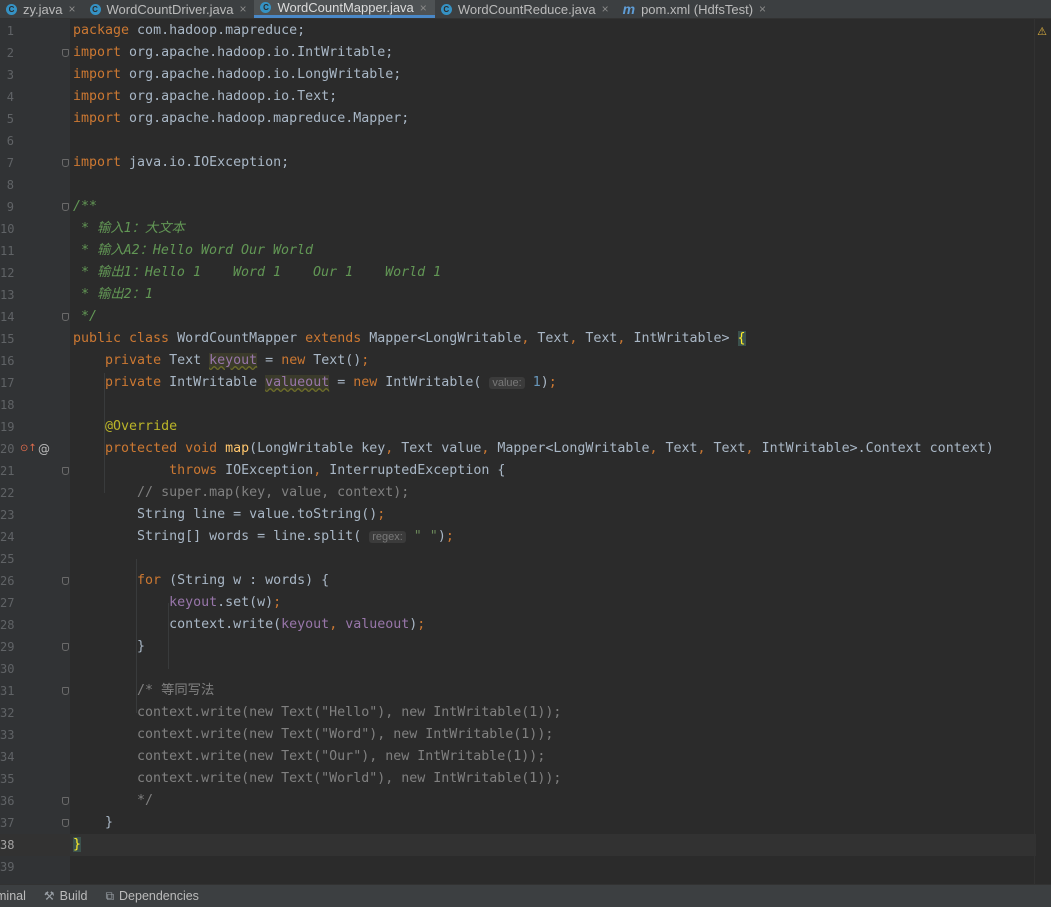 Image resolution: width=1051 pixels, height=907 pixels. I want to click on tab-label: zy.java, so click(43, 9).